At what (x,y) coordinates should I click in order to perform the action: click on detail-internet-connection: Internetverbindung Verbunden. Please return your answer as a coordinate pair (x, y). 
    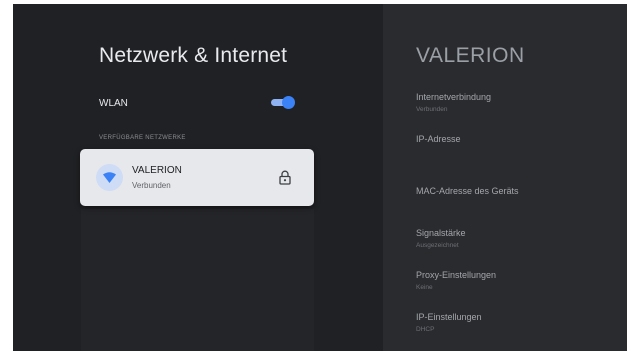
    Looking at the image, I should click on (453, 102).